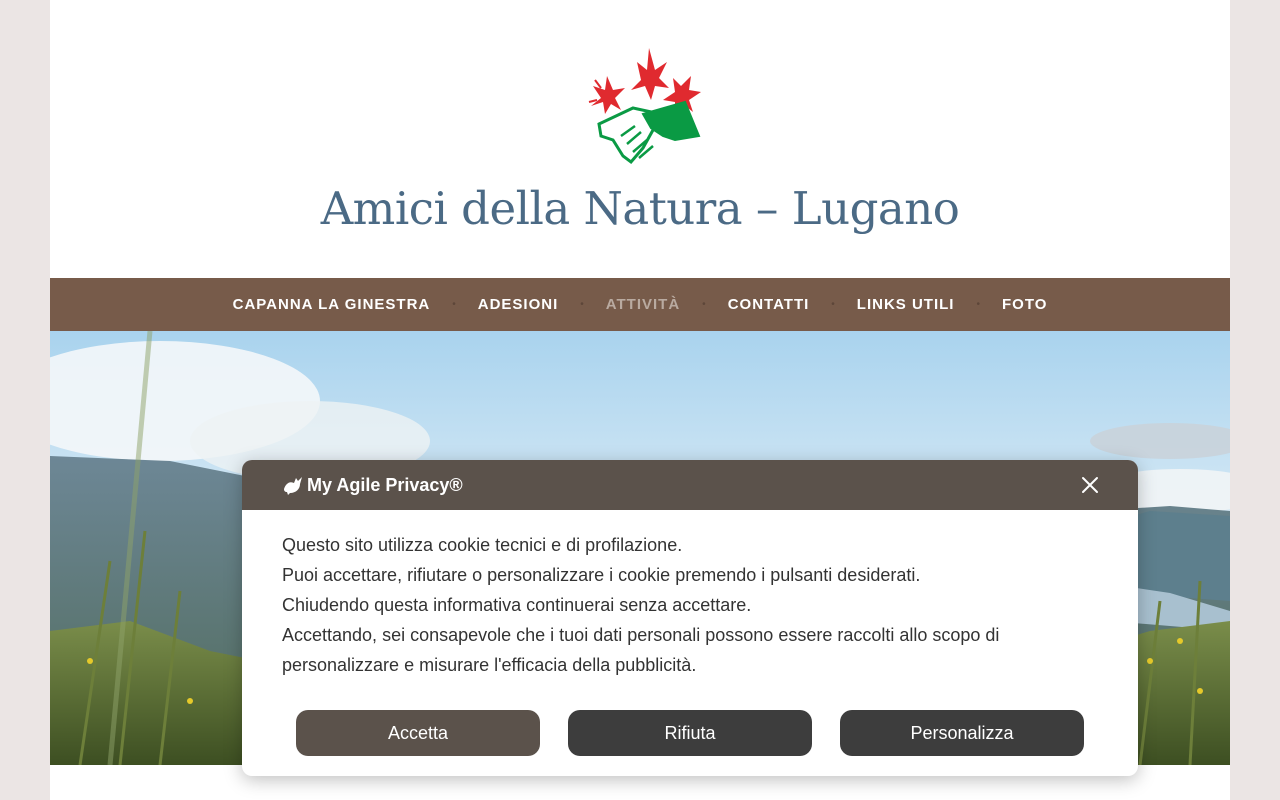 The image size is (1280, 800). What do you see at coordinates (962, 733) in the screenshot?
I see `customize-button: Personalizza` at bounding box center [962, 733].